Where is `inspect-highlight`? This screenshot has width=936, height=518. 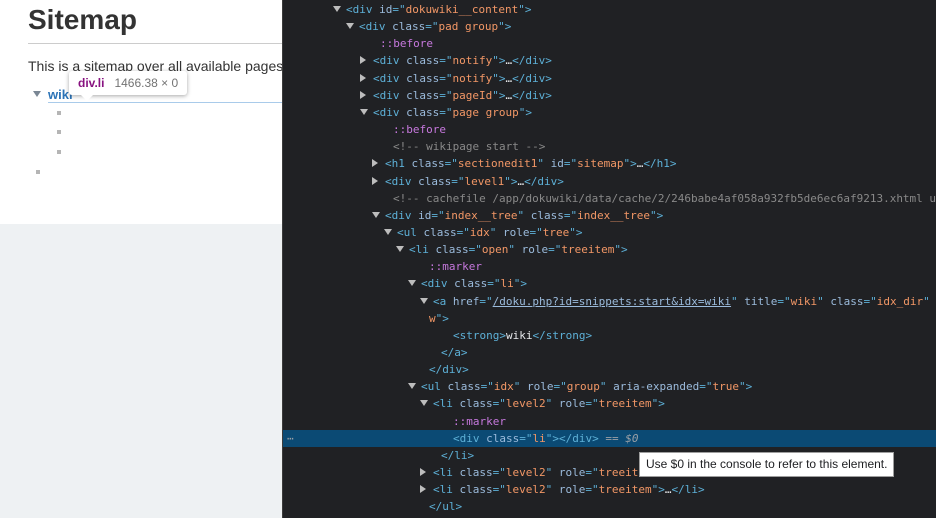 inspect-highlight is located at coordinates (165, 102).